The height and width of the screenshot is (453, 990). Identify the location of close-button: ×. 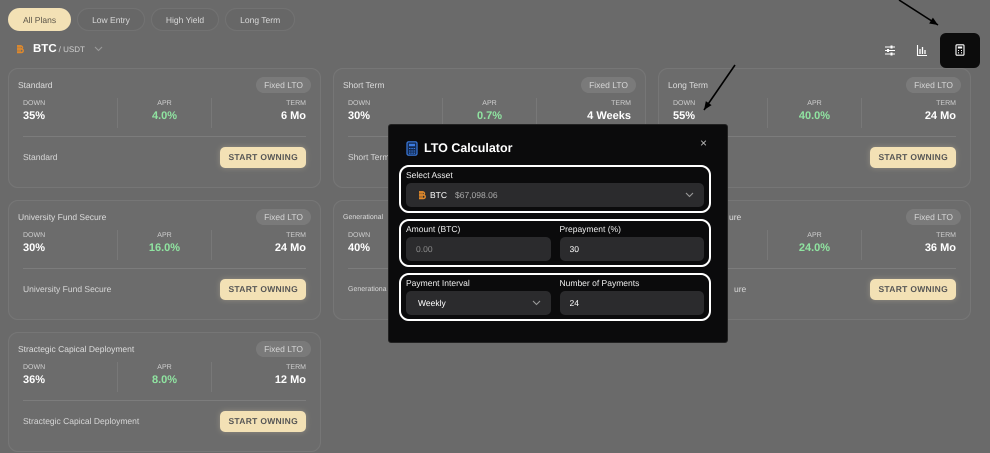
(703, 143).